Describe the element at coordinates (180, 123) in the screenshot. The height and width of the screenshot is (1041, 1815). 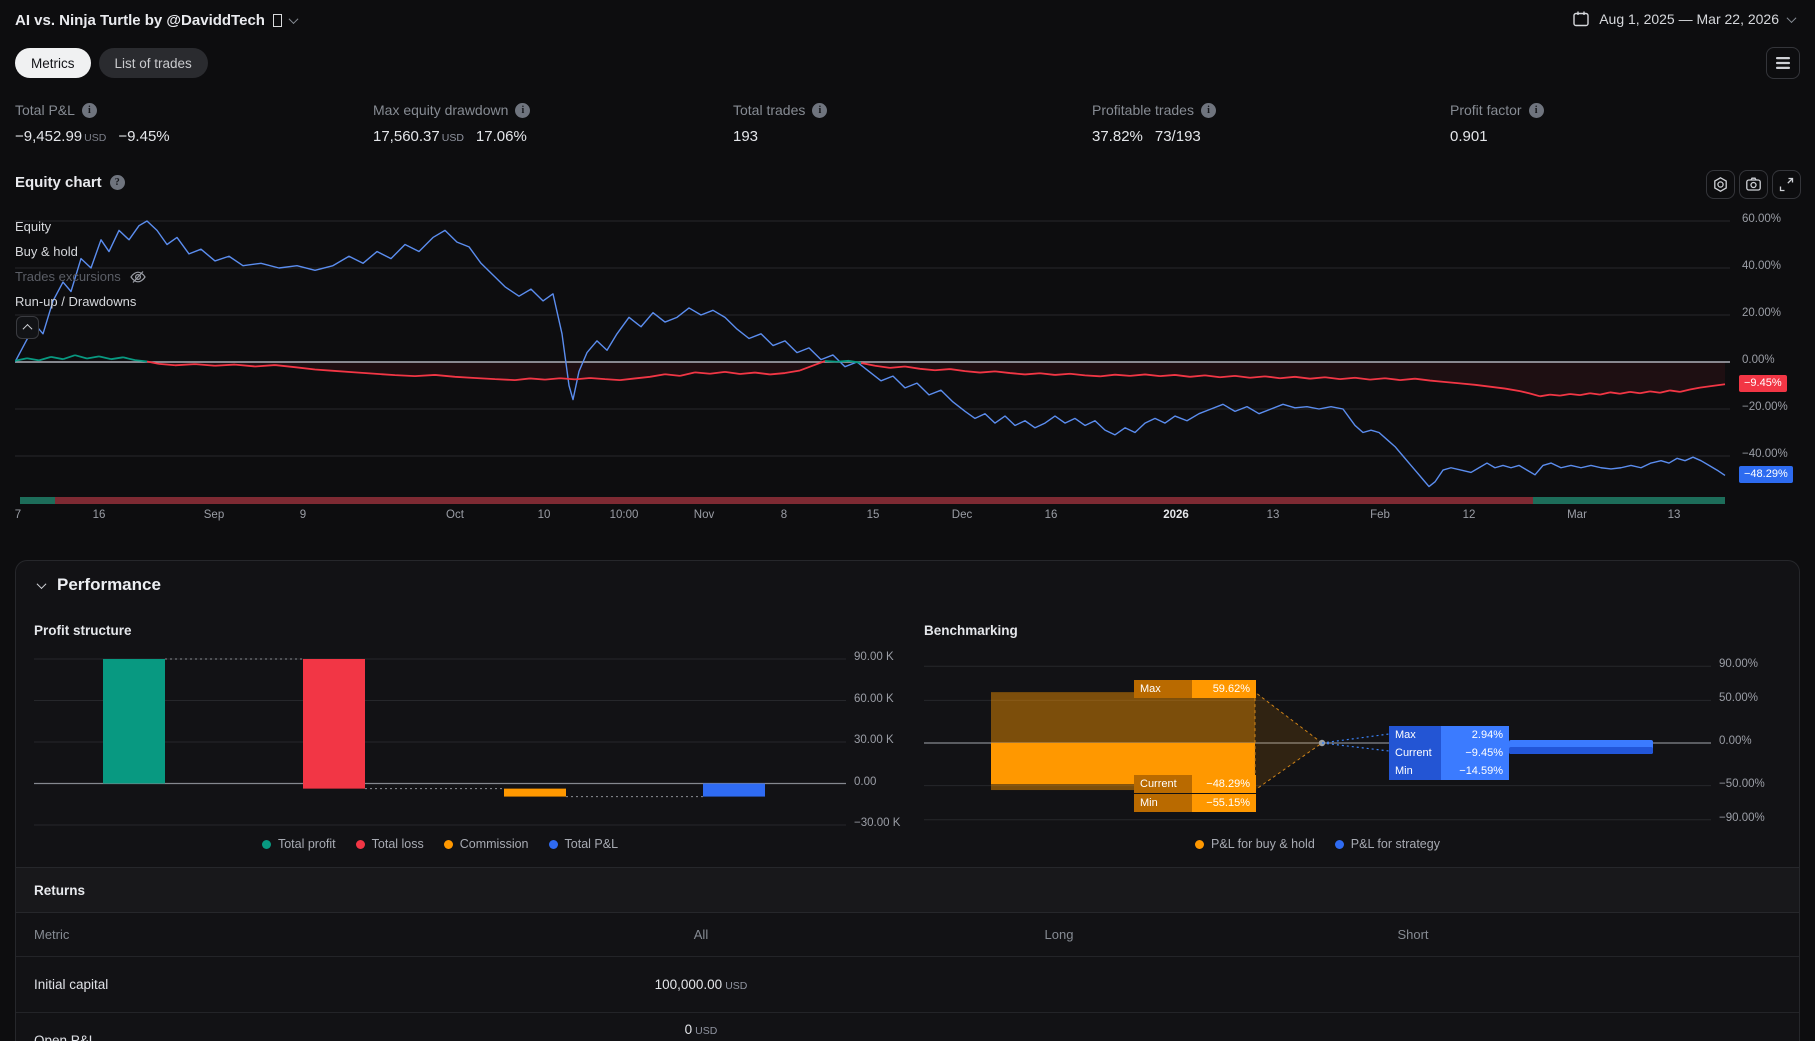
I see `metric-total-pnl: Total P&L i −9,452.99 USD −9.45%` at that location.